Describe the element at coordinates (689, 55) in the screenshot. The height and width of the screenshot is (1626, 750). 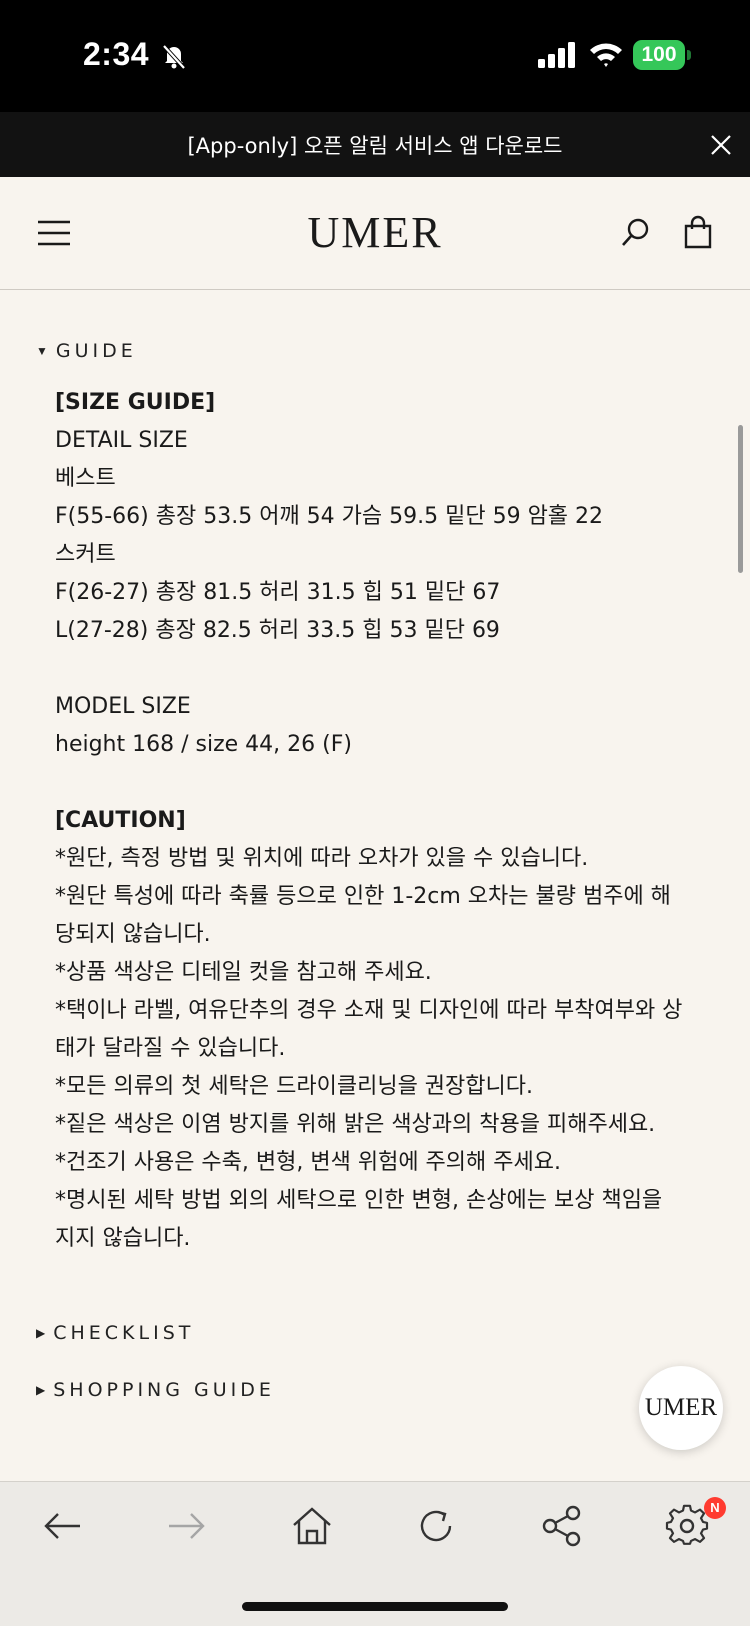
I see `battery-nub` at that location.